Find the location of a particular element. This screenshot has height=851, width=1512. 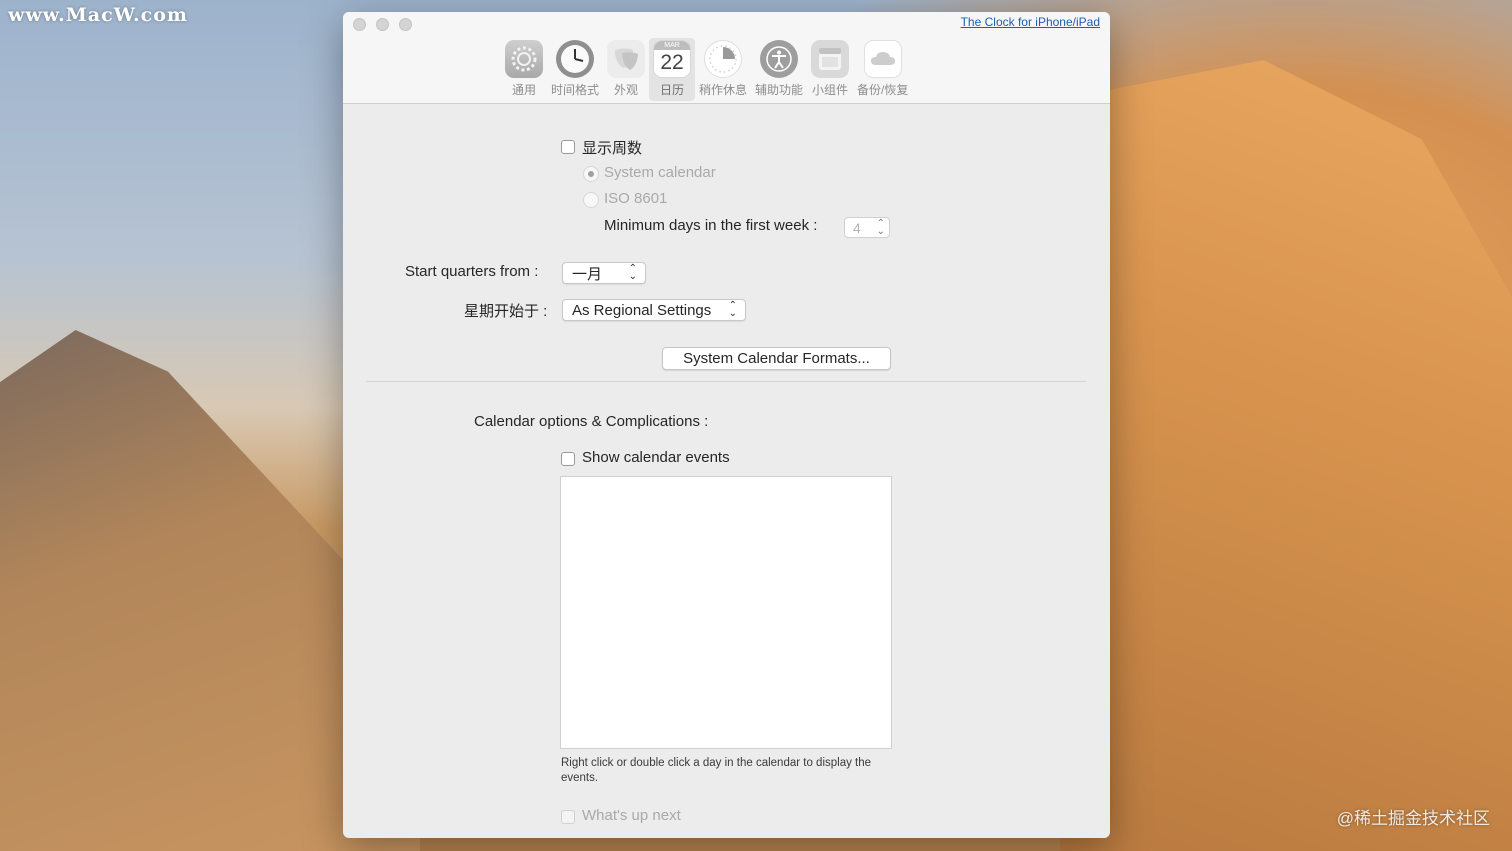

preference-tabs: 通用 时间格式 外观 MAR 22 日历 稍作休息 辅助功能 小组件 备份/恢复 is located at coordinates (706, 69).